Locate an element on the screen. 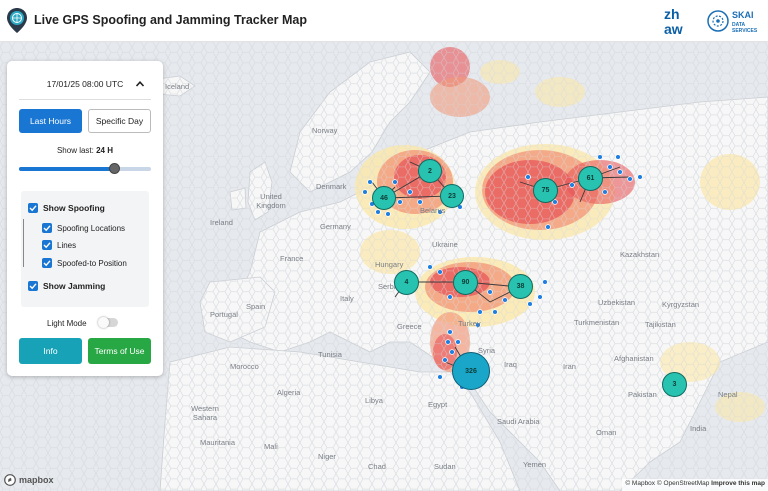  place-label: Sudan is located at coordinates (445, 466).